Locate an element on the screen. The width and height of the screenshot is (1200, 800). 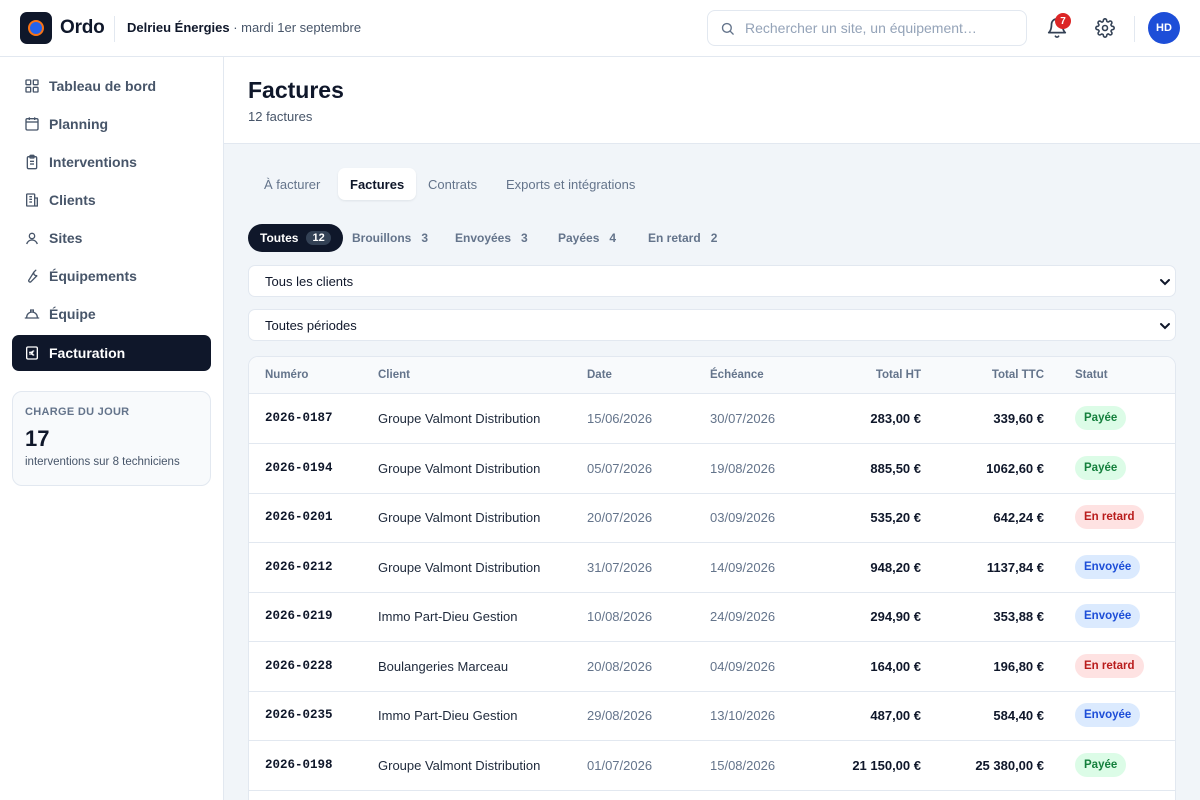
client-filter-select: Tous les clients is located at coordinates (712, 281).